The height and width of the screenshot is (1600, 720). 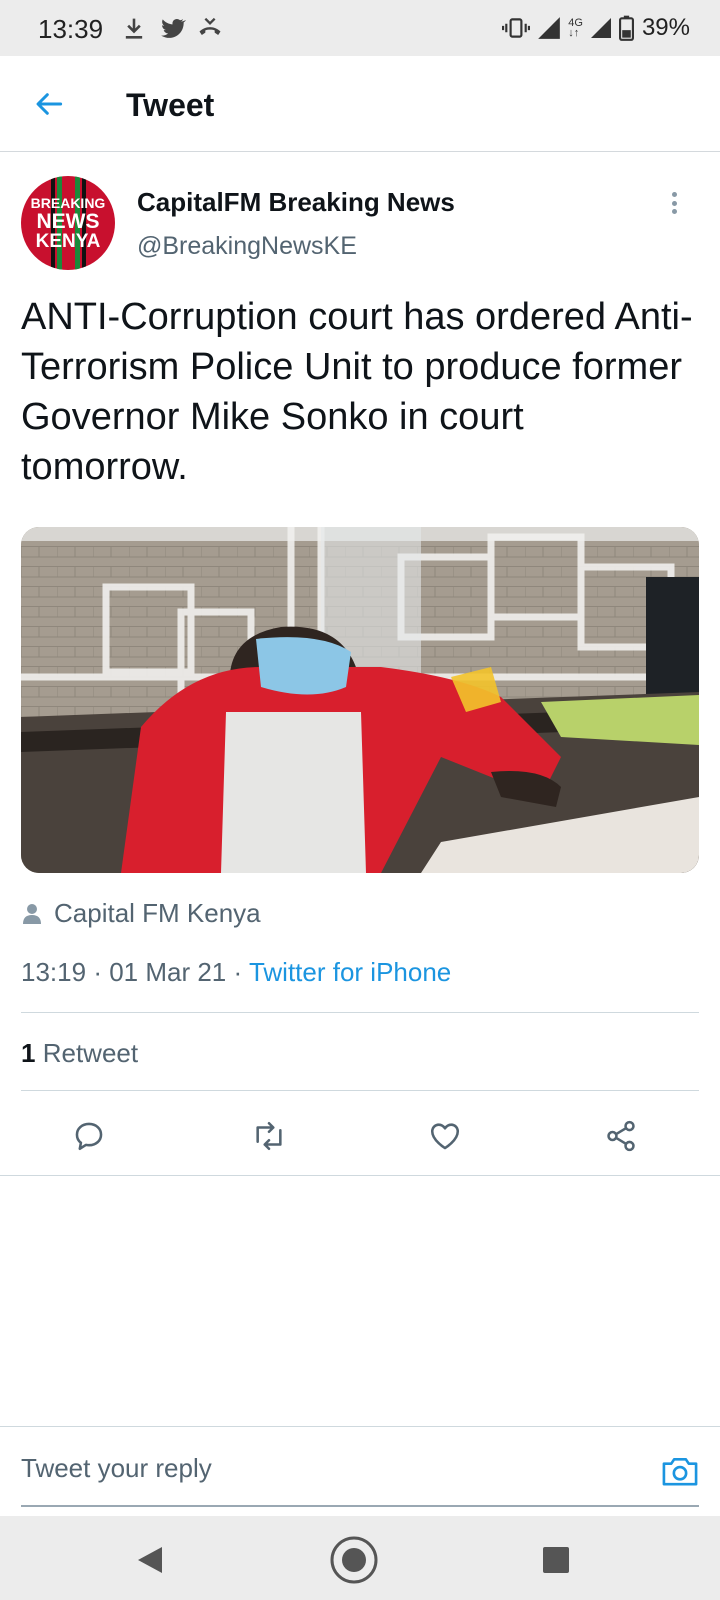 I want to click on like-button, so click(x=445, y=1136).